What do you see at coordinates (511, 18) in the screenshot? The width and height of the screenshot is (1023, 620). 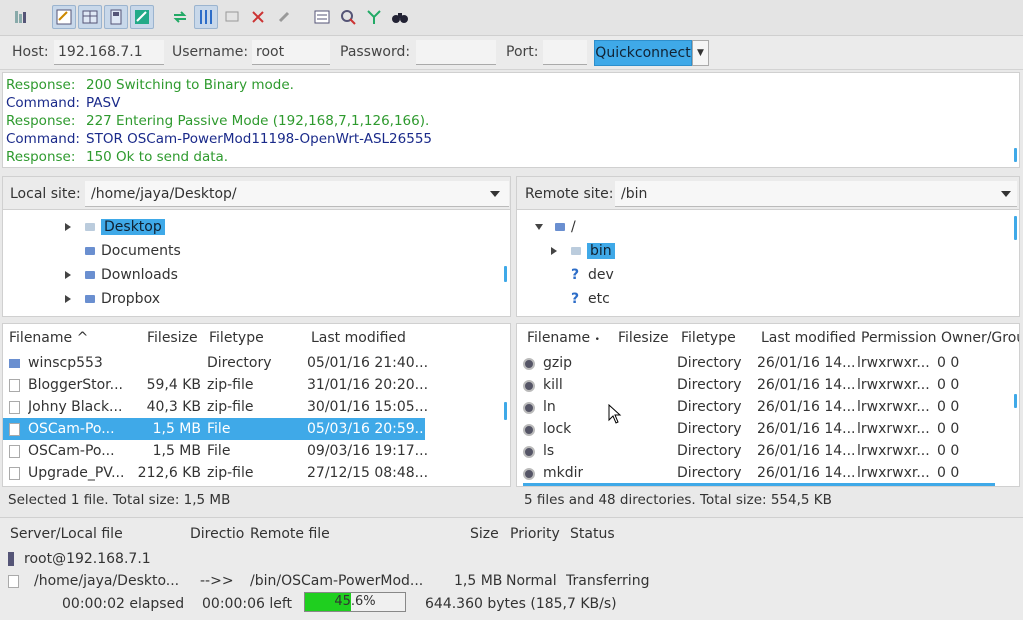 I see `toolbar` at bounding box center [511, 18].